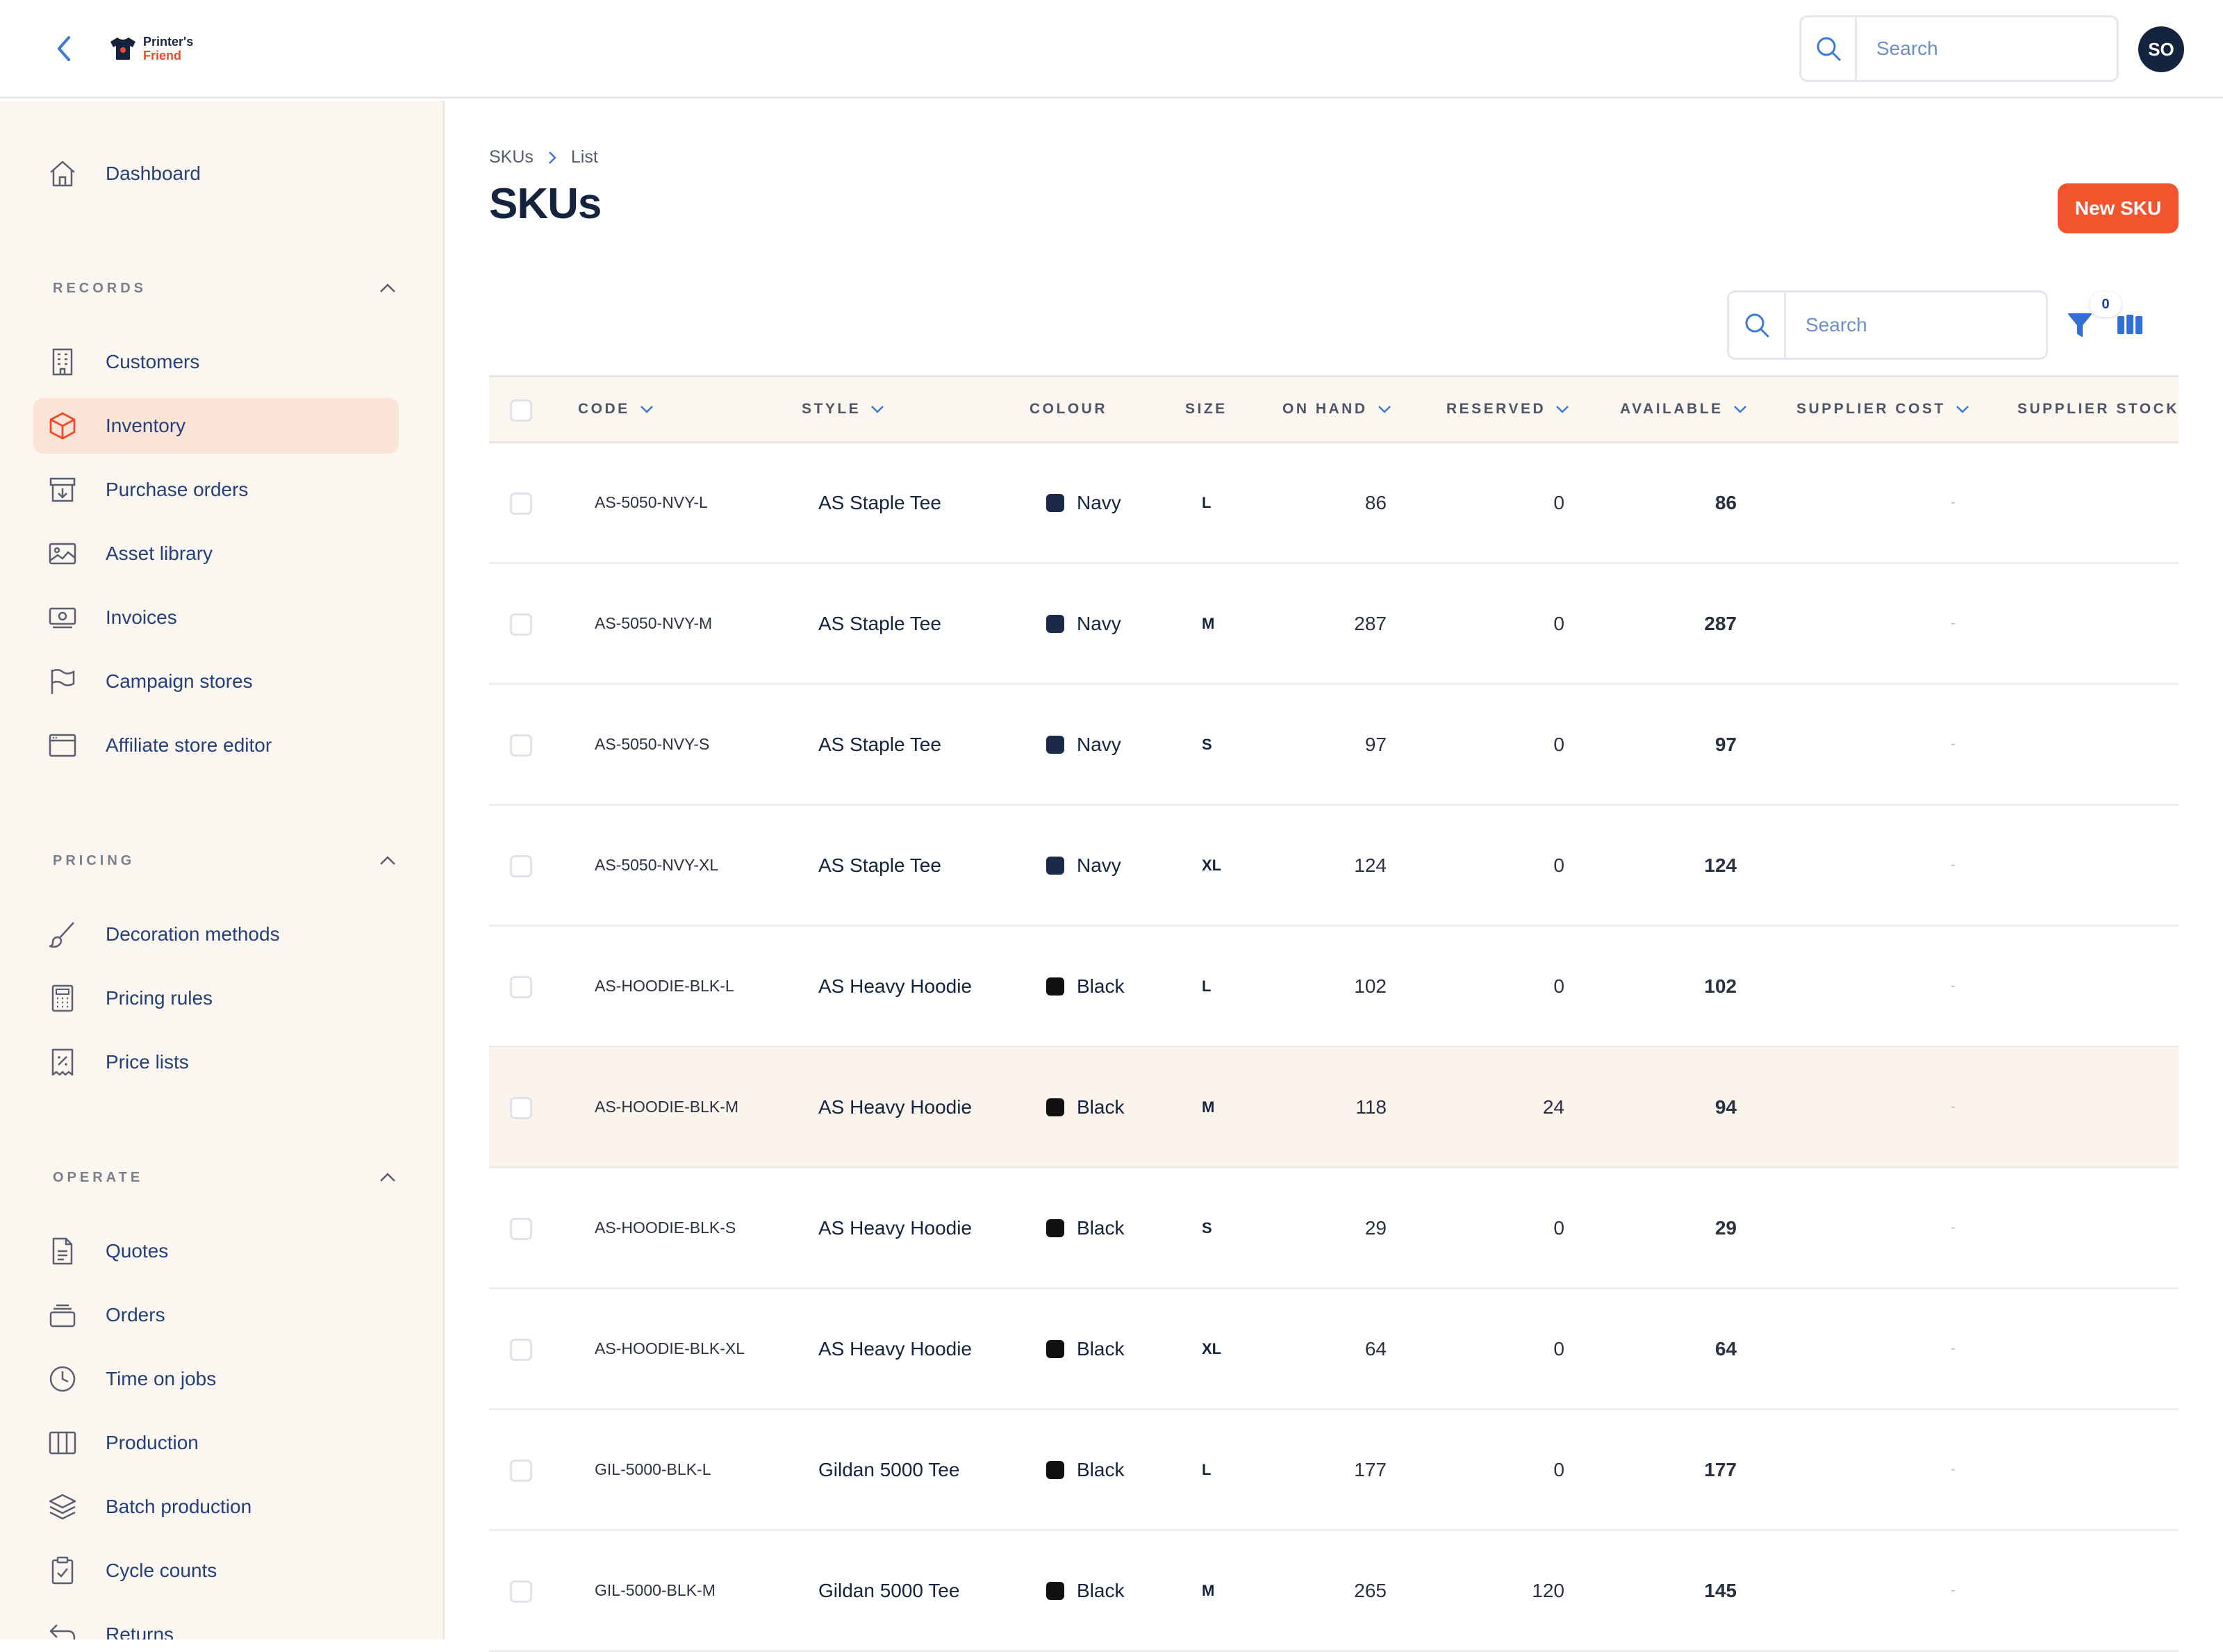  I want to click on select-all-checkbox, so click(521, 410).